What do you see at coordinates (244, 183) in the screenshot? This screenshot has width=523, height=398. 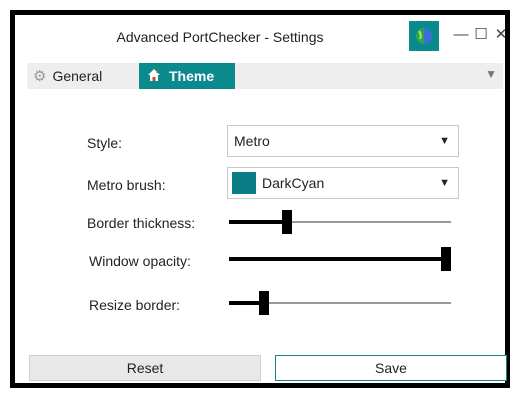 I see `color-swatch` at bounding box center [244, 183].